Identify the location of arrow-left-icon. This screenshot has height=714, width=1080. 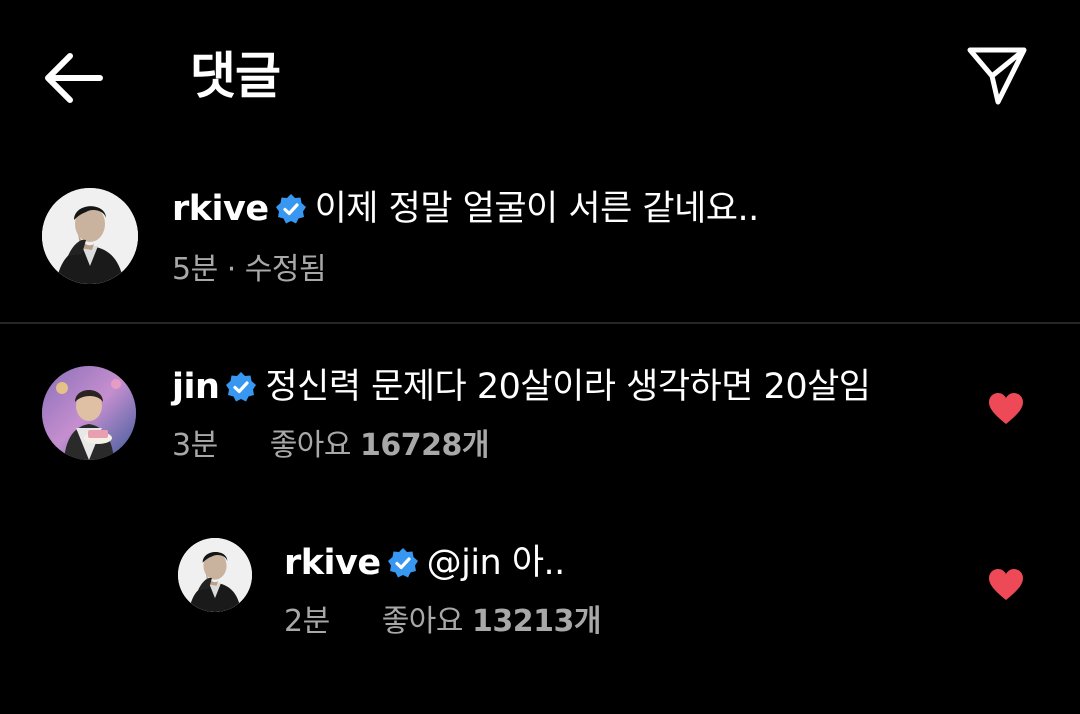
(74, 78).